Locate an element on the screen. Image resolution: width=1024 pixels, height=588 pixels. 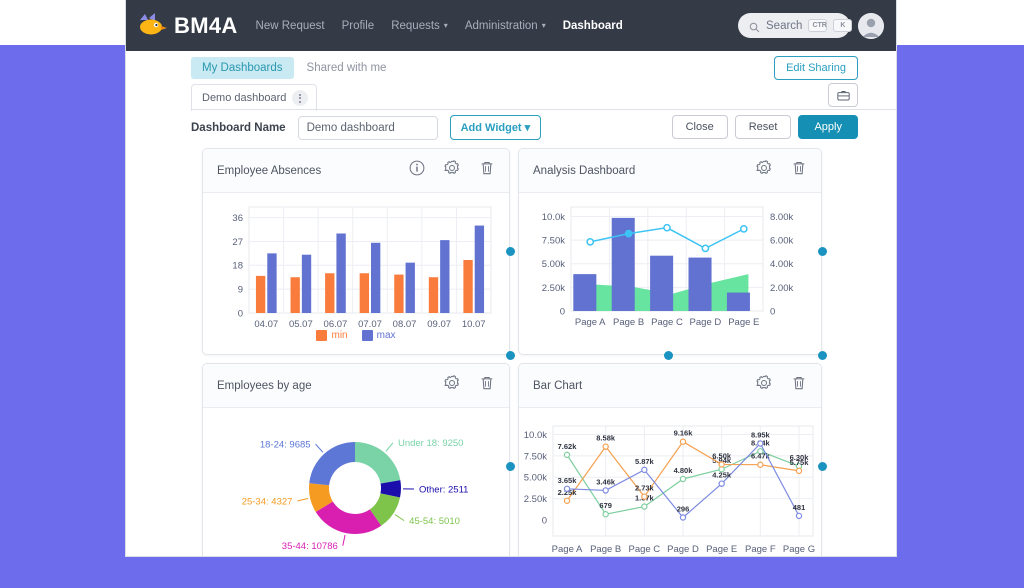
nav-link-requests: Requests ▾ is located at coordinates (419, 26).